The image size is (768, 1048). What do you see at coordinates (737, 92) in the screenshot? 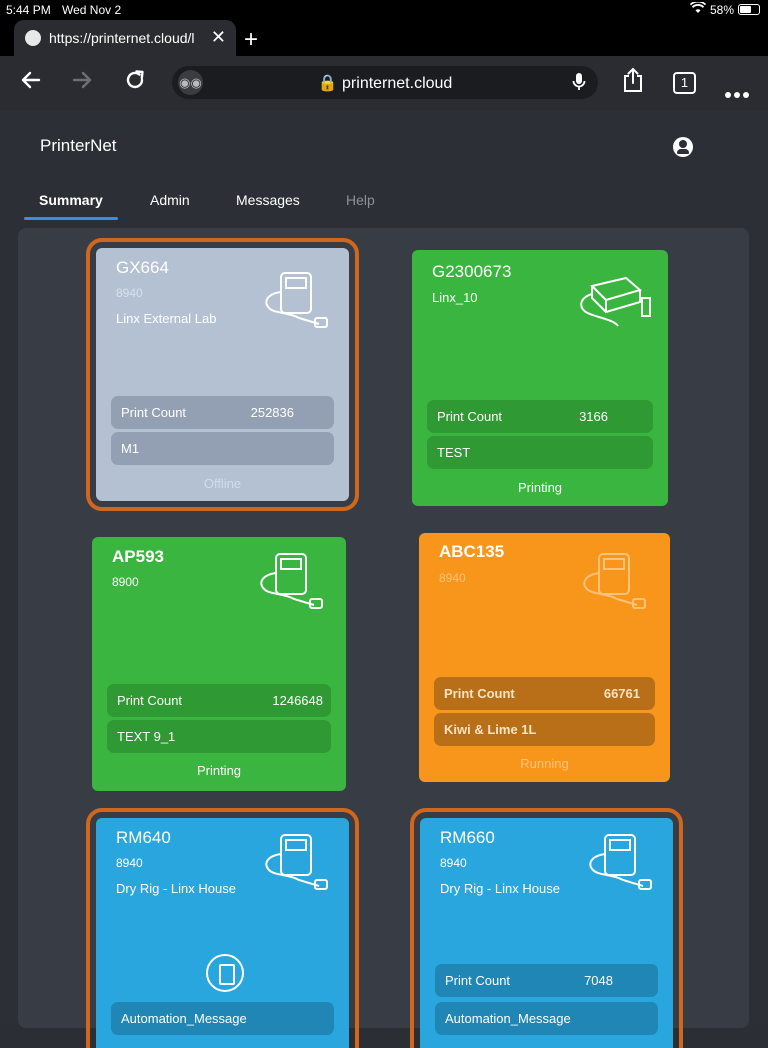
I see `more-menu-icon` at bounding box center [737, 92].